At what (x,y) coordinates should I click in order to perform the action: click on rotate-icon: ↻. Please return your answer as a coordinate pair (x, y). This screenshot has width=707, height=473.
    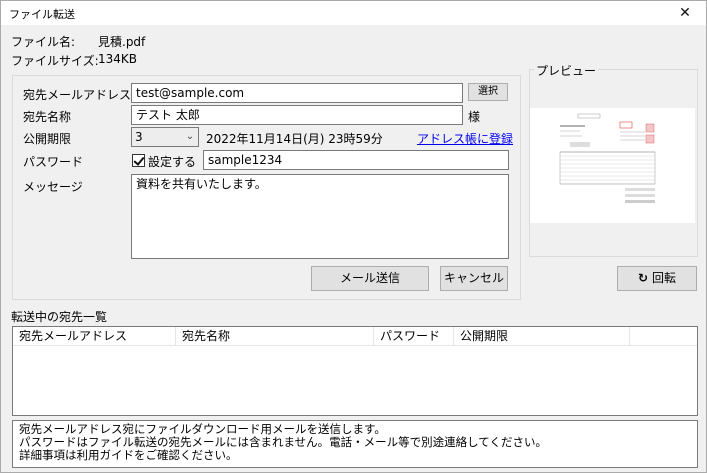
    Looking at the image, I should click on (643, 278).